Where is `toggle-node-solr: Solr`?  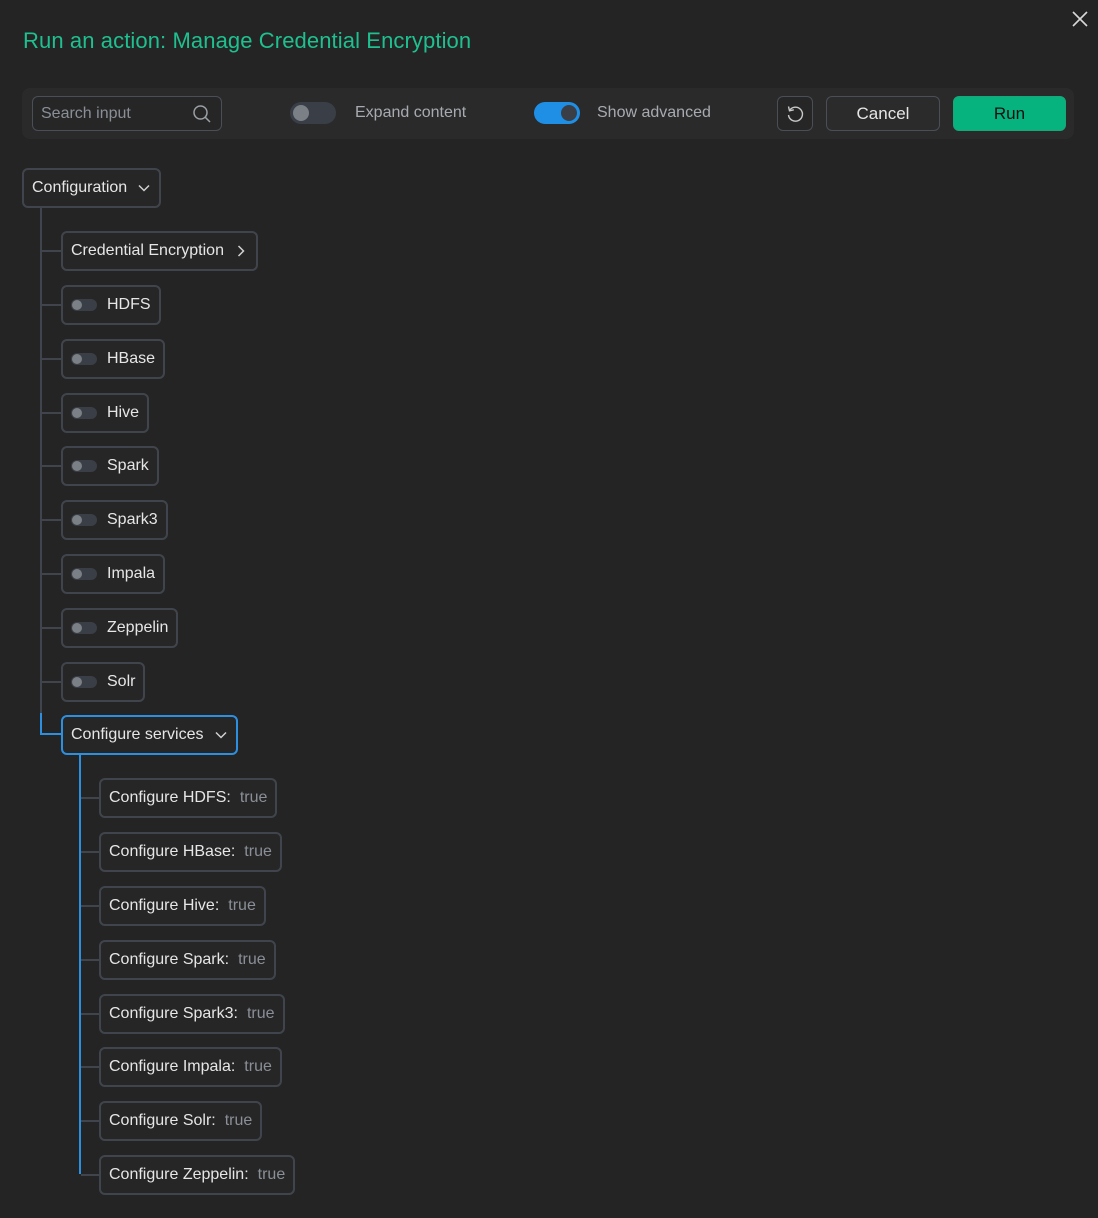 toggle-node-solr: Solr is located at coordinates (103, 682).